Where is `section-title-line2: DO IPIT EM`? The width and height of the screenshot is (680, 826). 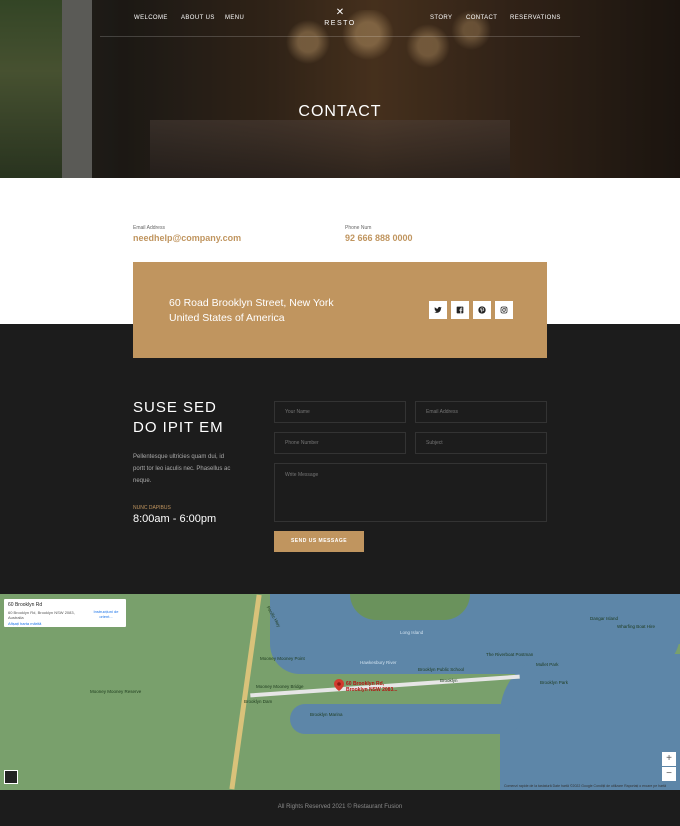 section-title-line2: DO IPIT EM is located at coordinates (178, 427).